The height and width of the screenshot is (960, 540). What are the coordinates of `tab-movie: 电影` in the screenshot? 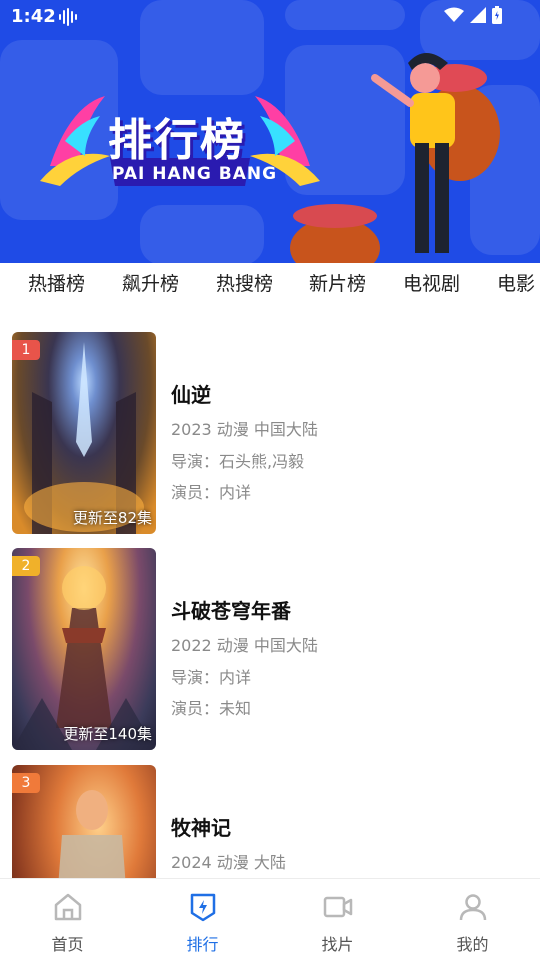 It's located at (516, 282).